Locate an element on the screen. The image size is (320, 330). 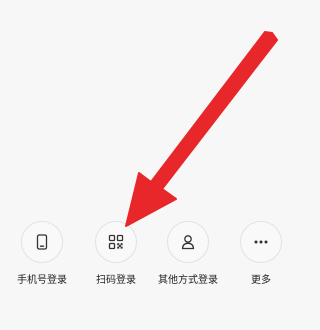
phone-login-button is located at coordinates (42, 242).